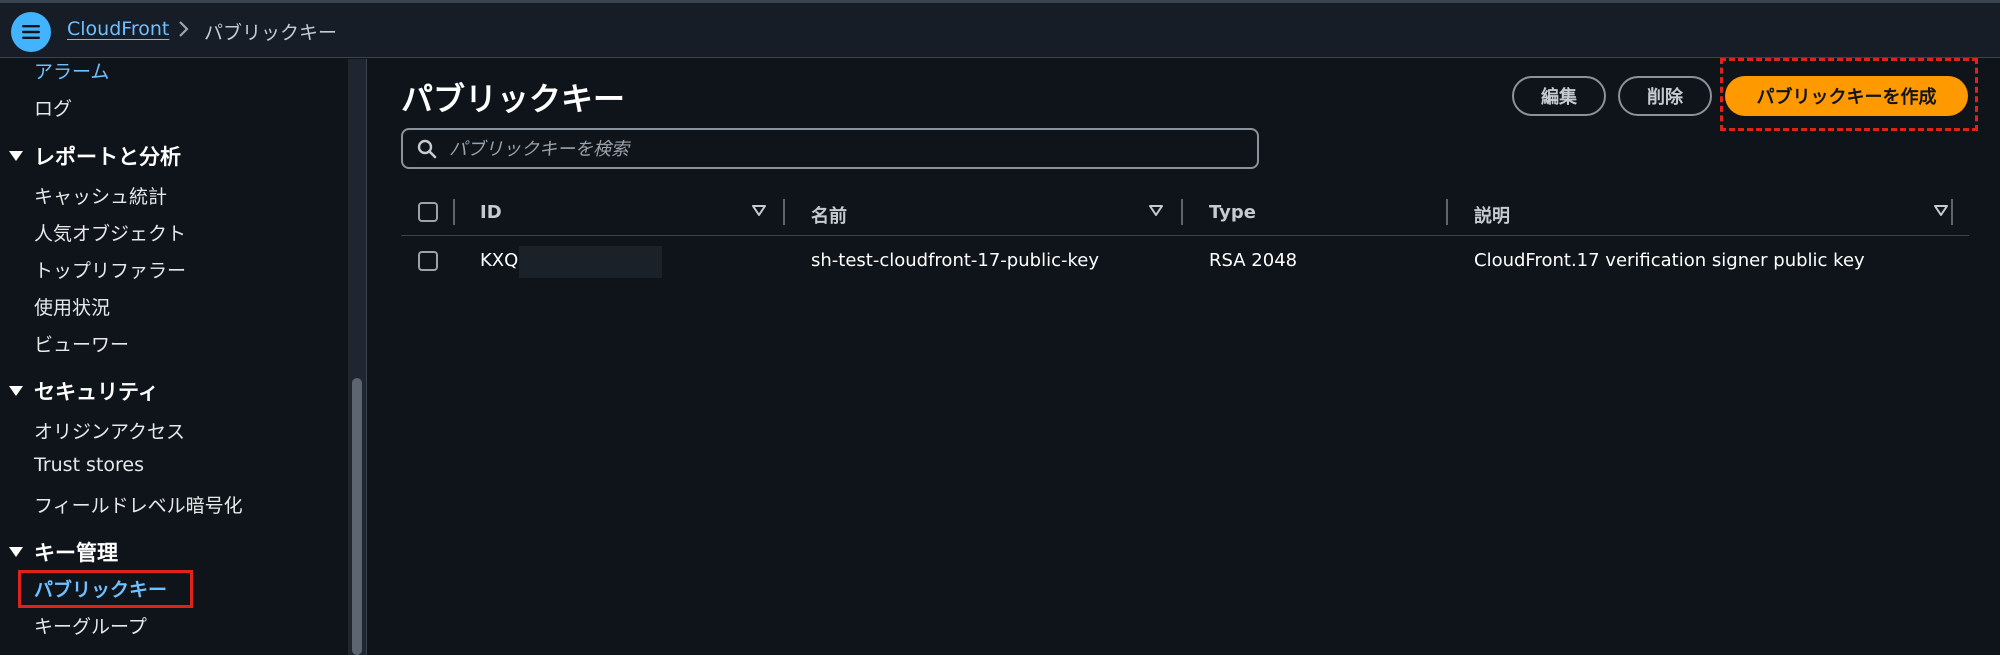  What do you see at coordinates (107, 157) in the screenshot?
I see `sidebar-section-label: レポートと分析` at bounding box center [107, 157].